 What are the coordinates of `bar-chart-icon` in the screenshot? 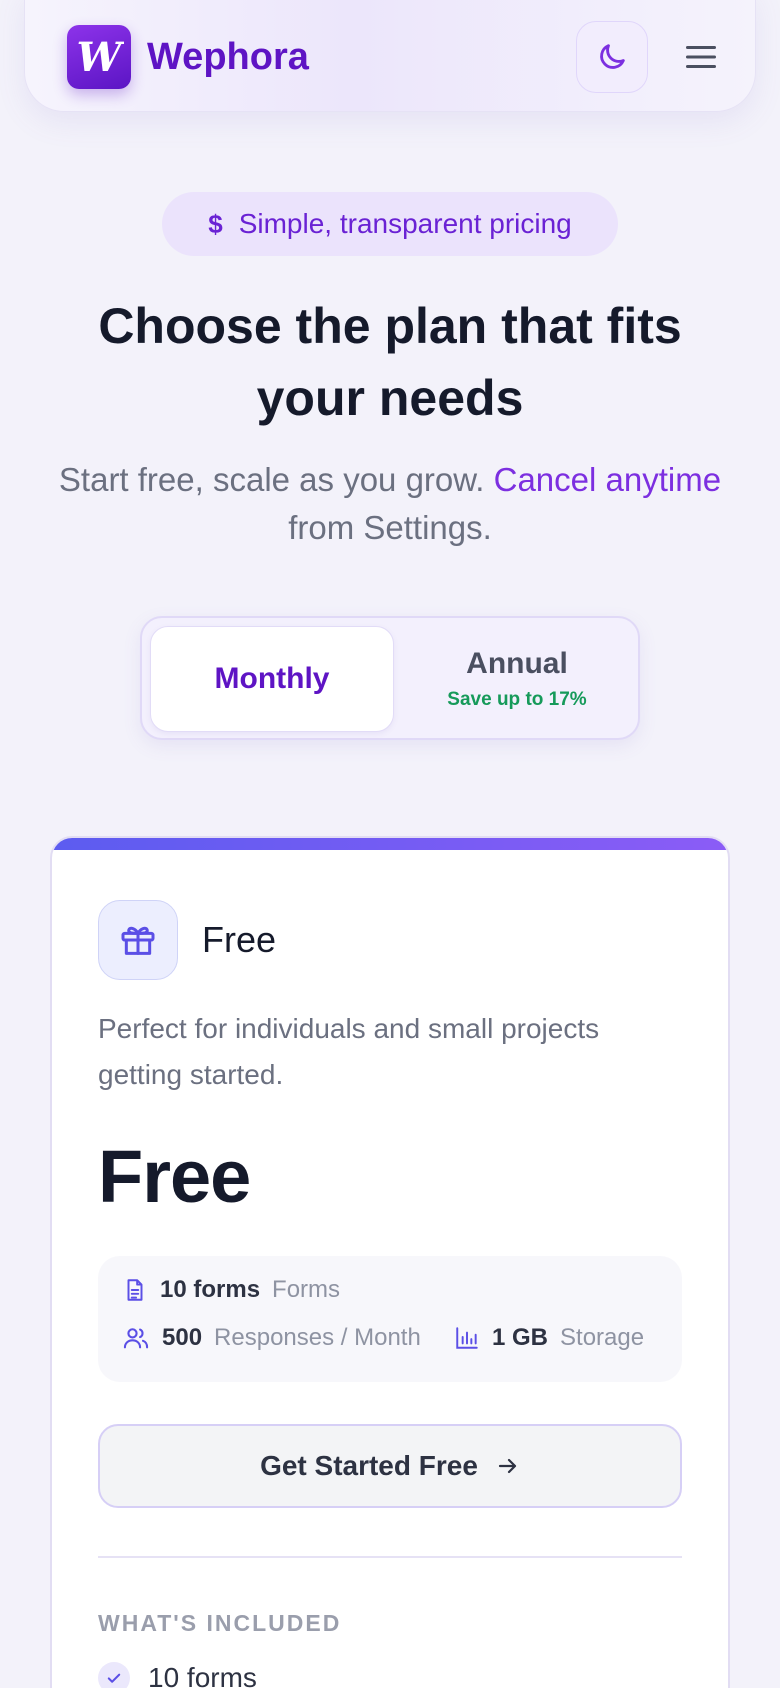 It's located at (467, 1338).